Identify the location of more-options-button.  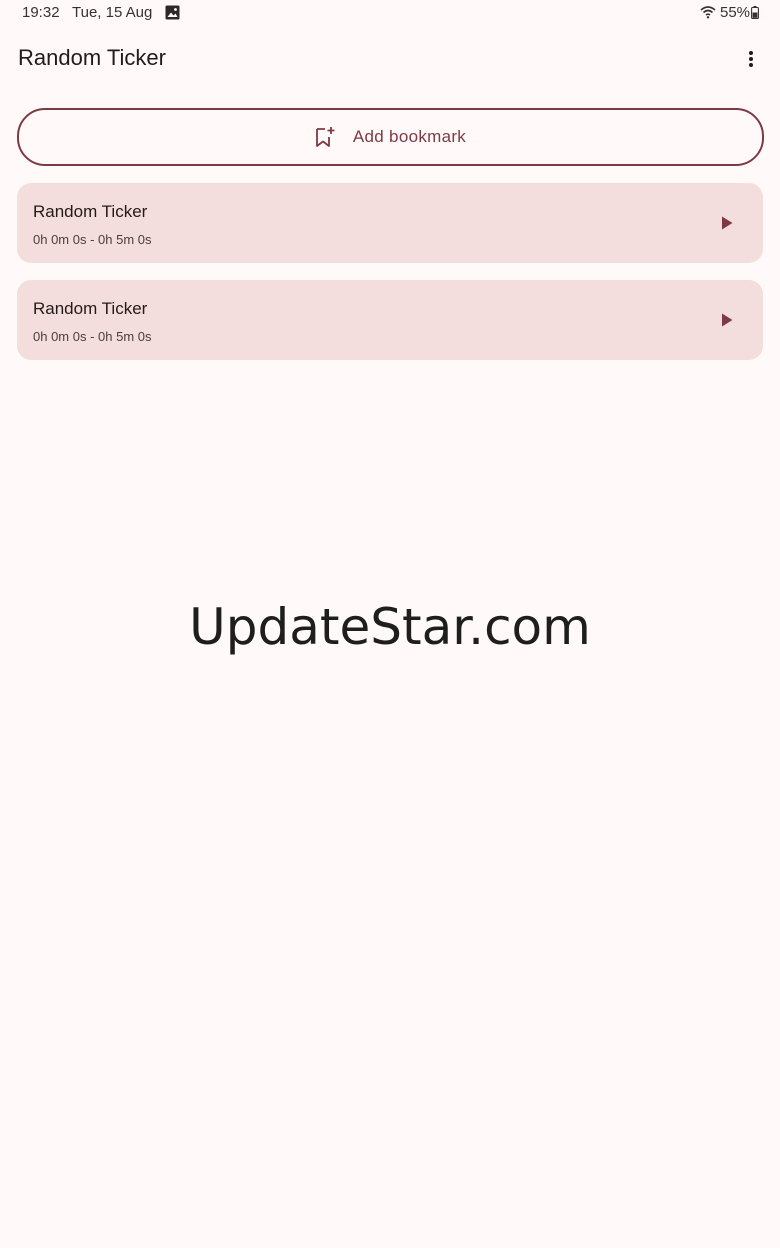
(751, 59).